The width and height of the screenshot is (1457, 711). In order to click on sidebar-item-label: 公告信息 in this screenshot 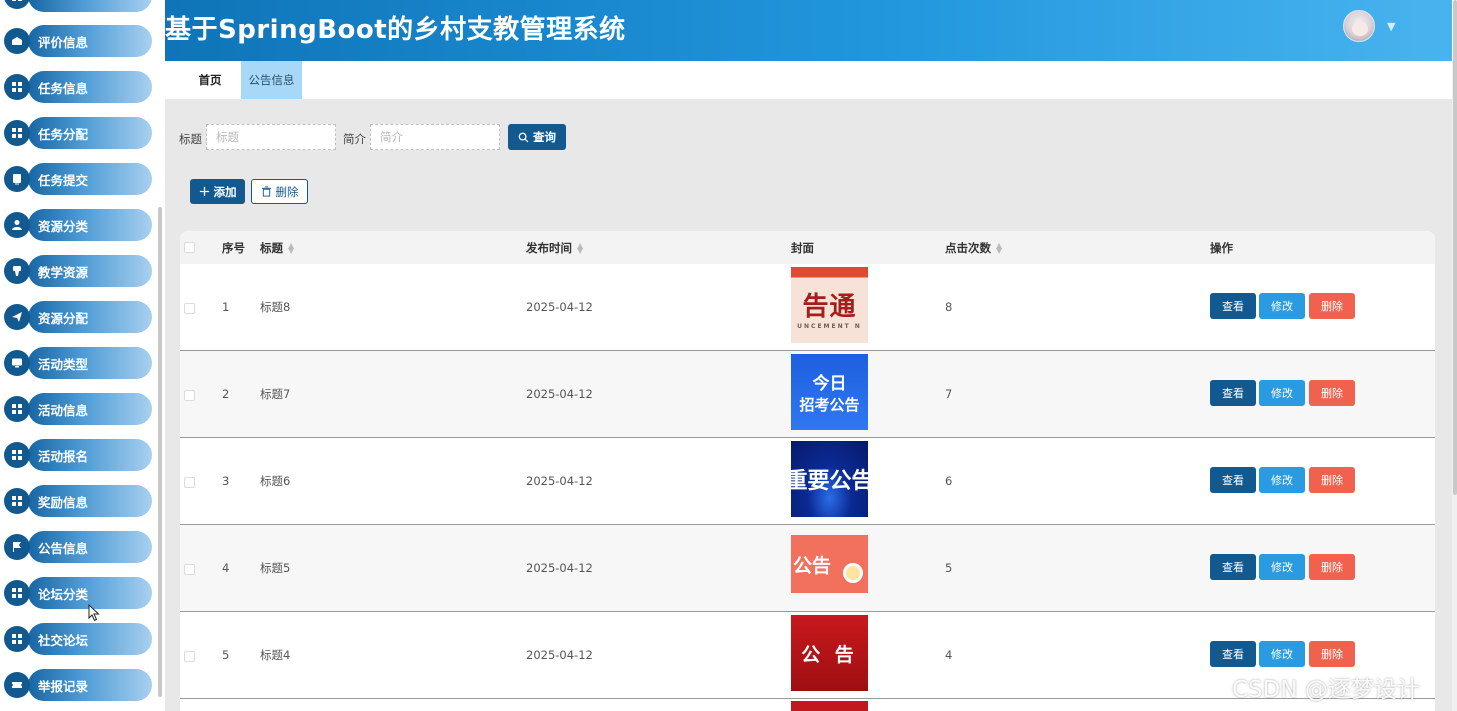, I will do `click(90, 547)`.